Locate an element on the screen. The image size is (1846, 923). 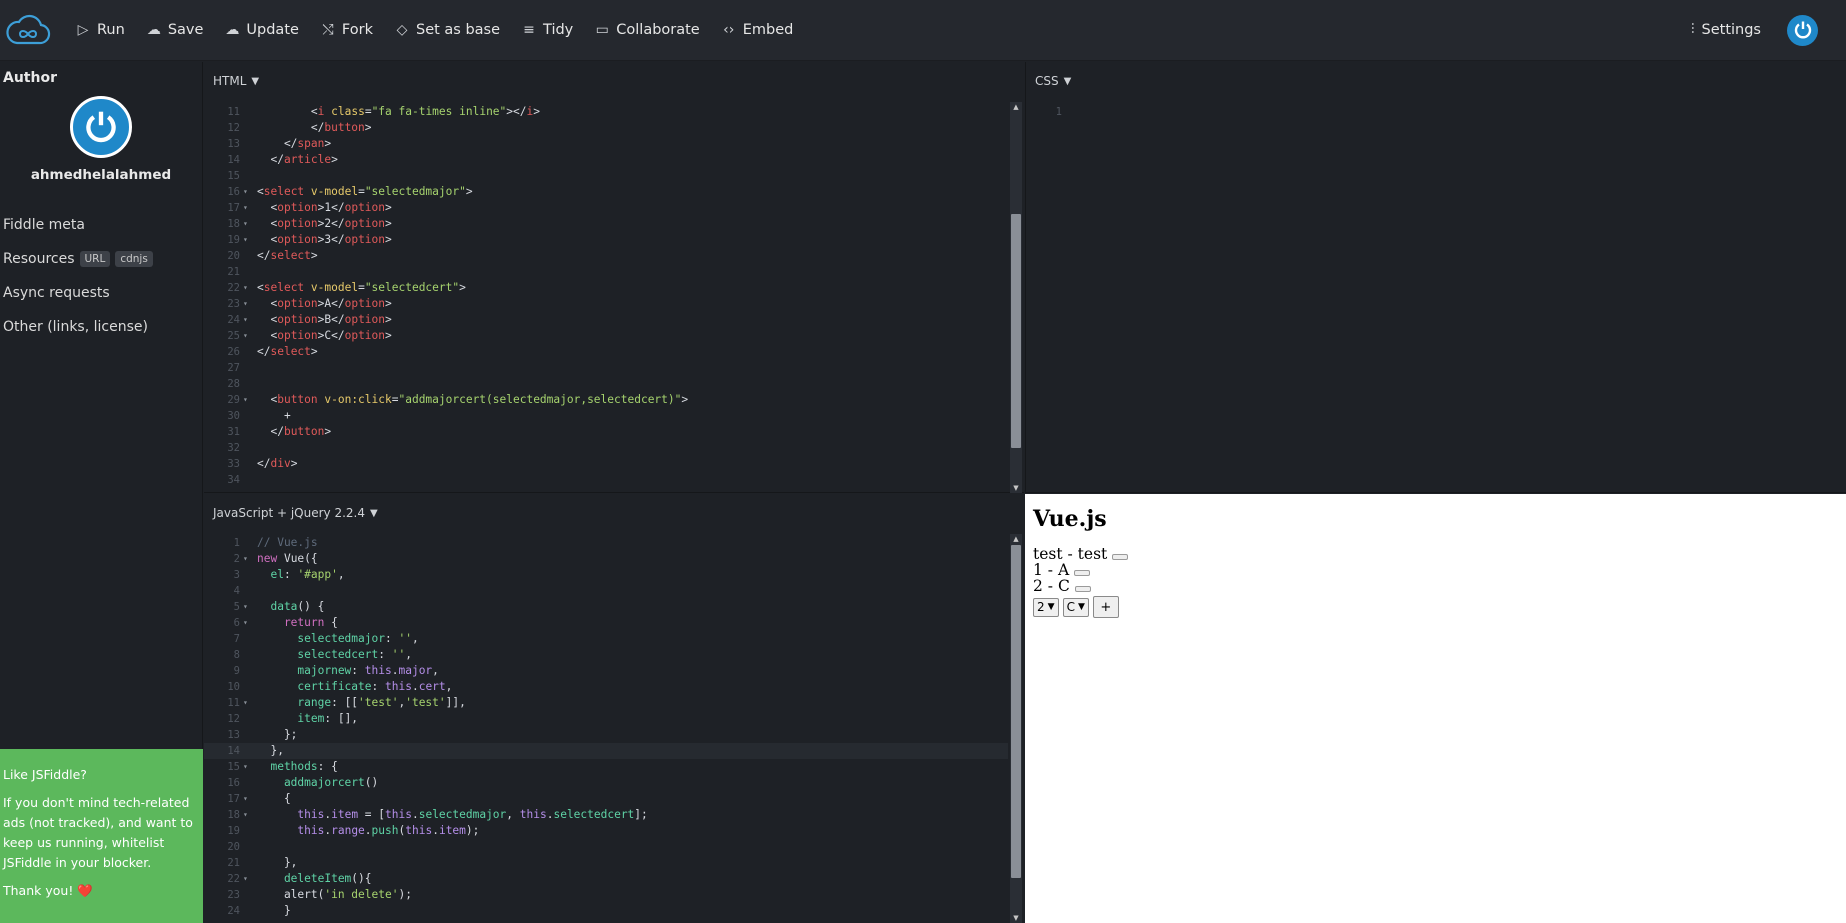
code-line: 33 </div> is located at coordinates (606, 464).